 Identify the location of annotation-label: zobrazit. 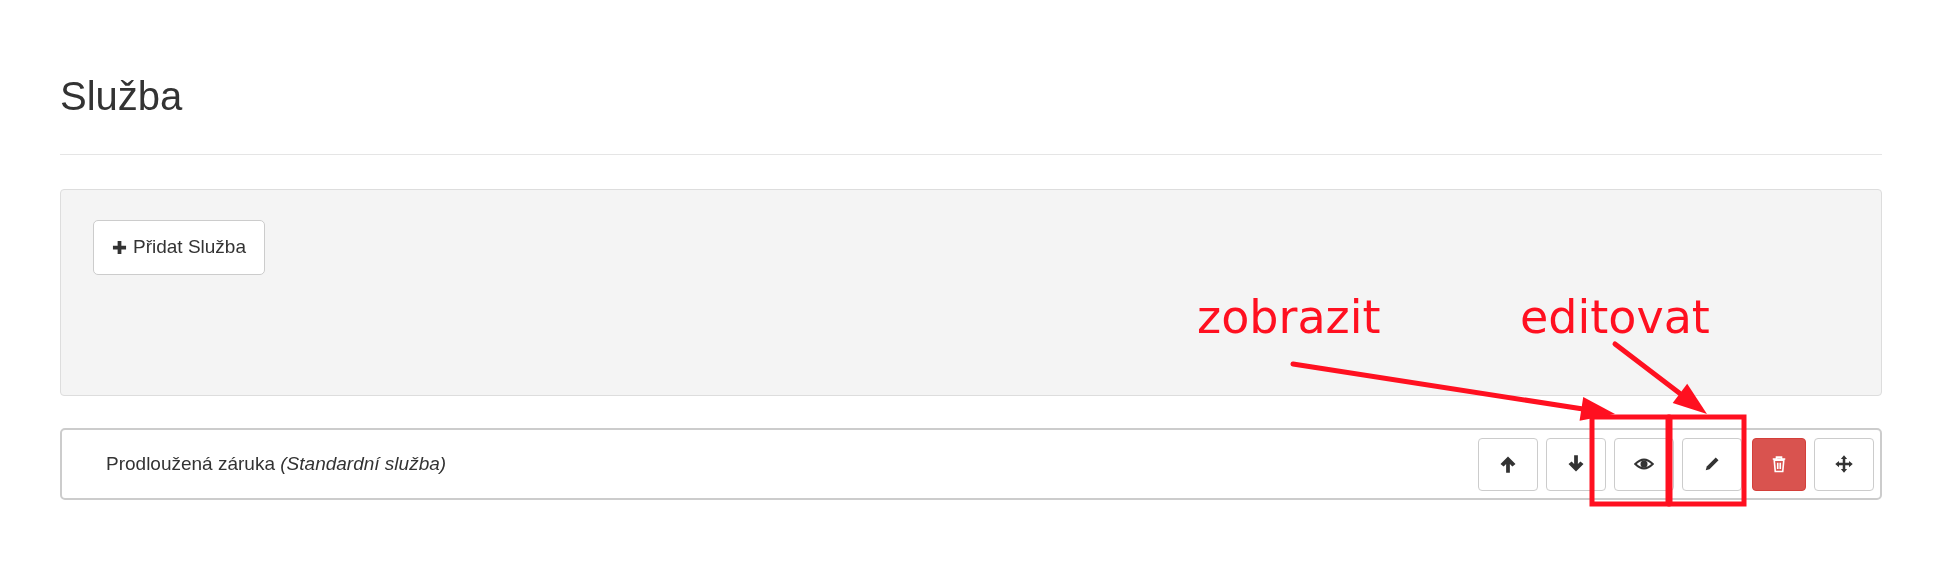
(1289, 317).